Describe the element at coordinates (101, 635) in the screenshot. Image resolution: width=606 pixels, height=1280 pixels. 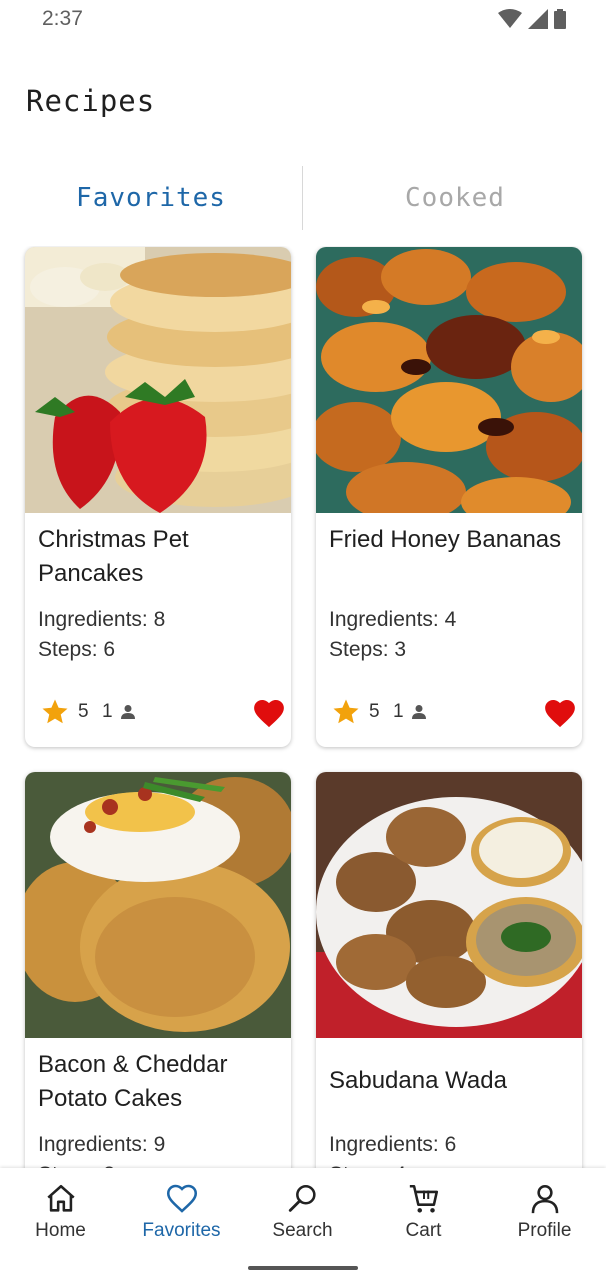
I see `recipe-meta: Ingredients: 8 Steps: 6` at that location.